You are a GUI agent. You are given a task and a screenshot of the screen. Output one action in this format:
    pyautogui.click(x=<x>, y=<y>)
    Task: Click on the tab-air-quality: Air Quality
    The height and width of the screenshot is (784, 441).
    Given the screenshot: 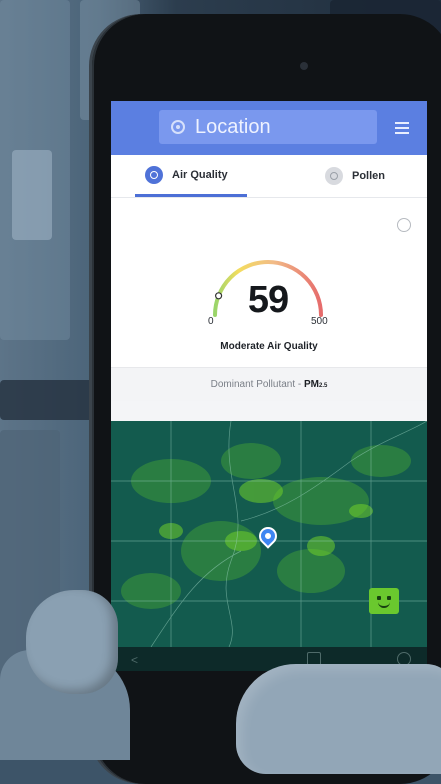 What is the action you would take?
    pyautogui.click(x=191, y=176)
    